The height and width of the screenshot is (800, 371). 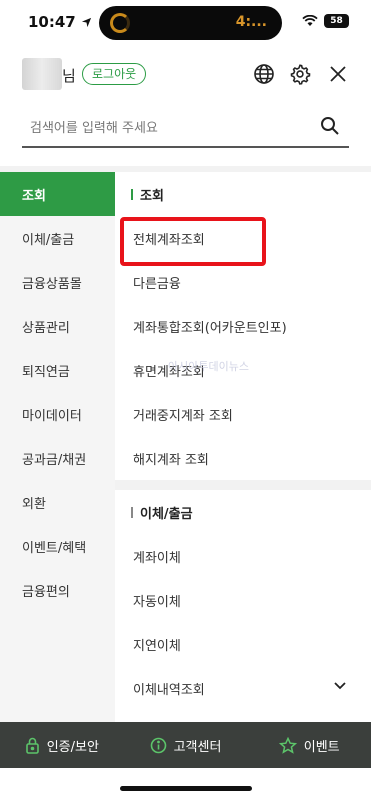 I want to click on battery-icon: 58, so click(x=336, y=21).